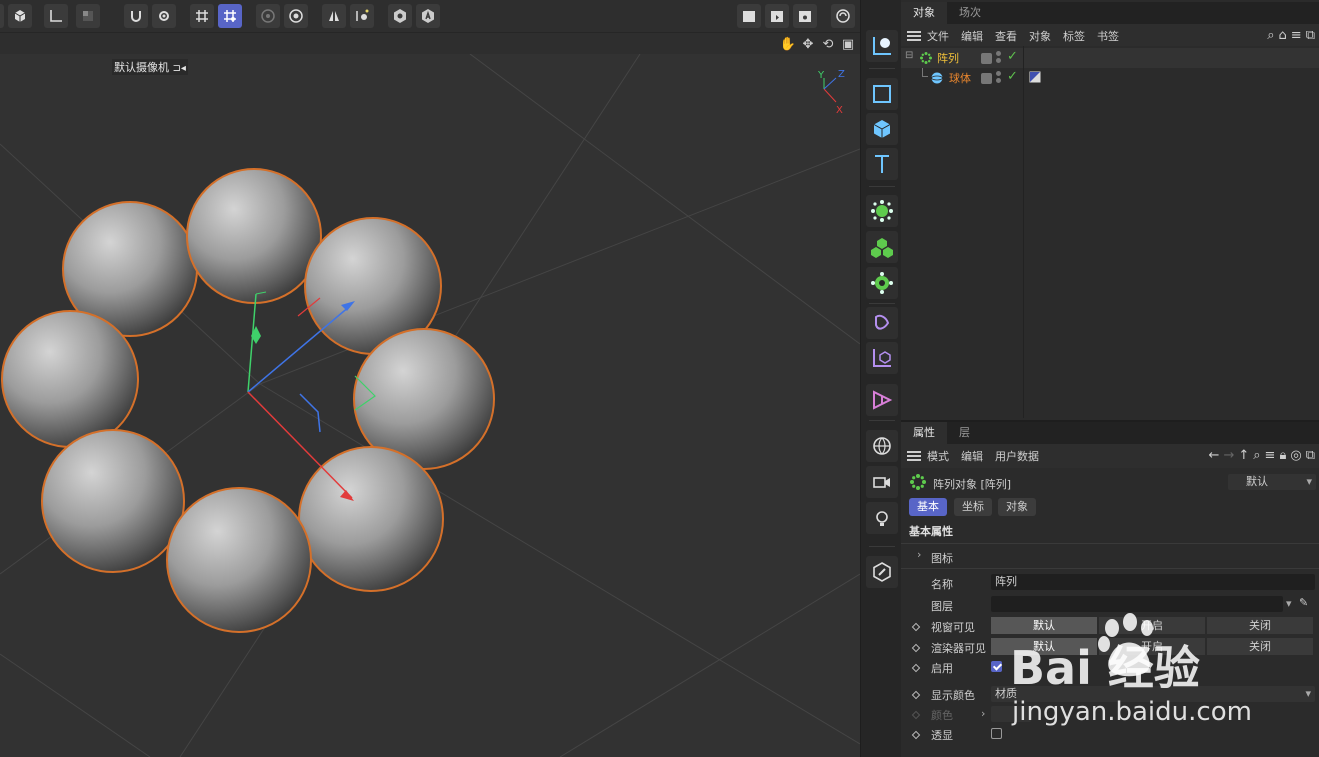  I want to click on lock-icon: 🔒︎, so click(1282, 455).